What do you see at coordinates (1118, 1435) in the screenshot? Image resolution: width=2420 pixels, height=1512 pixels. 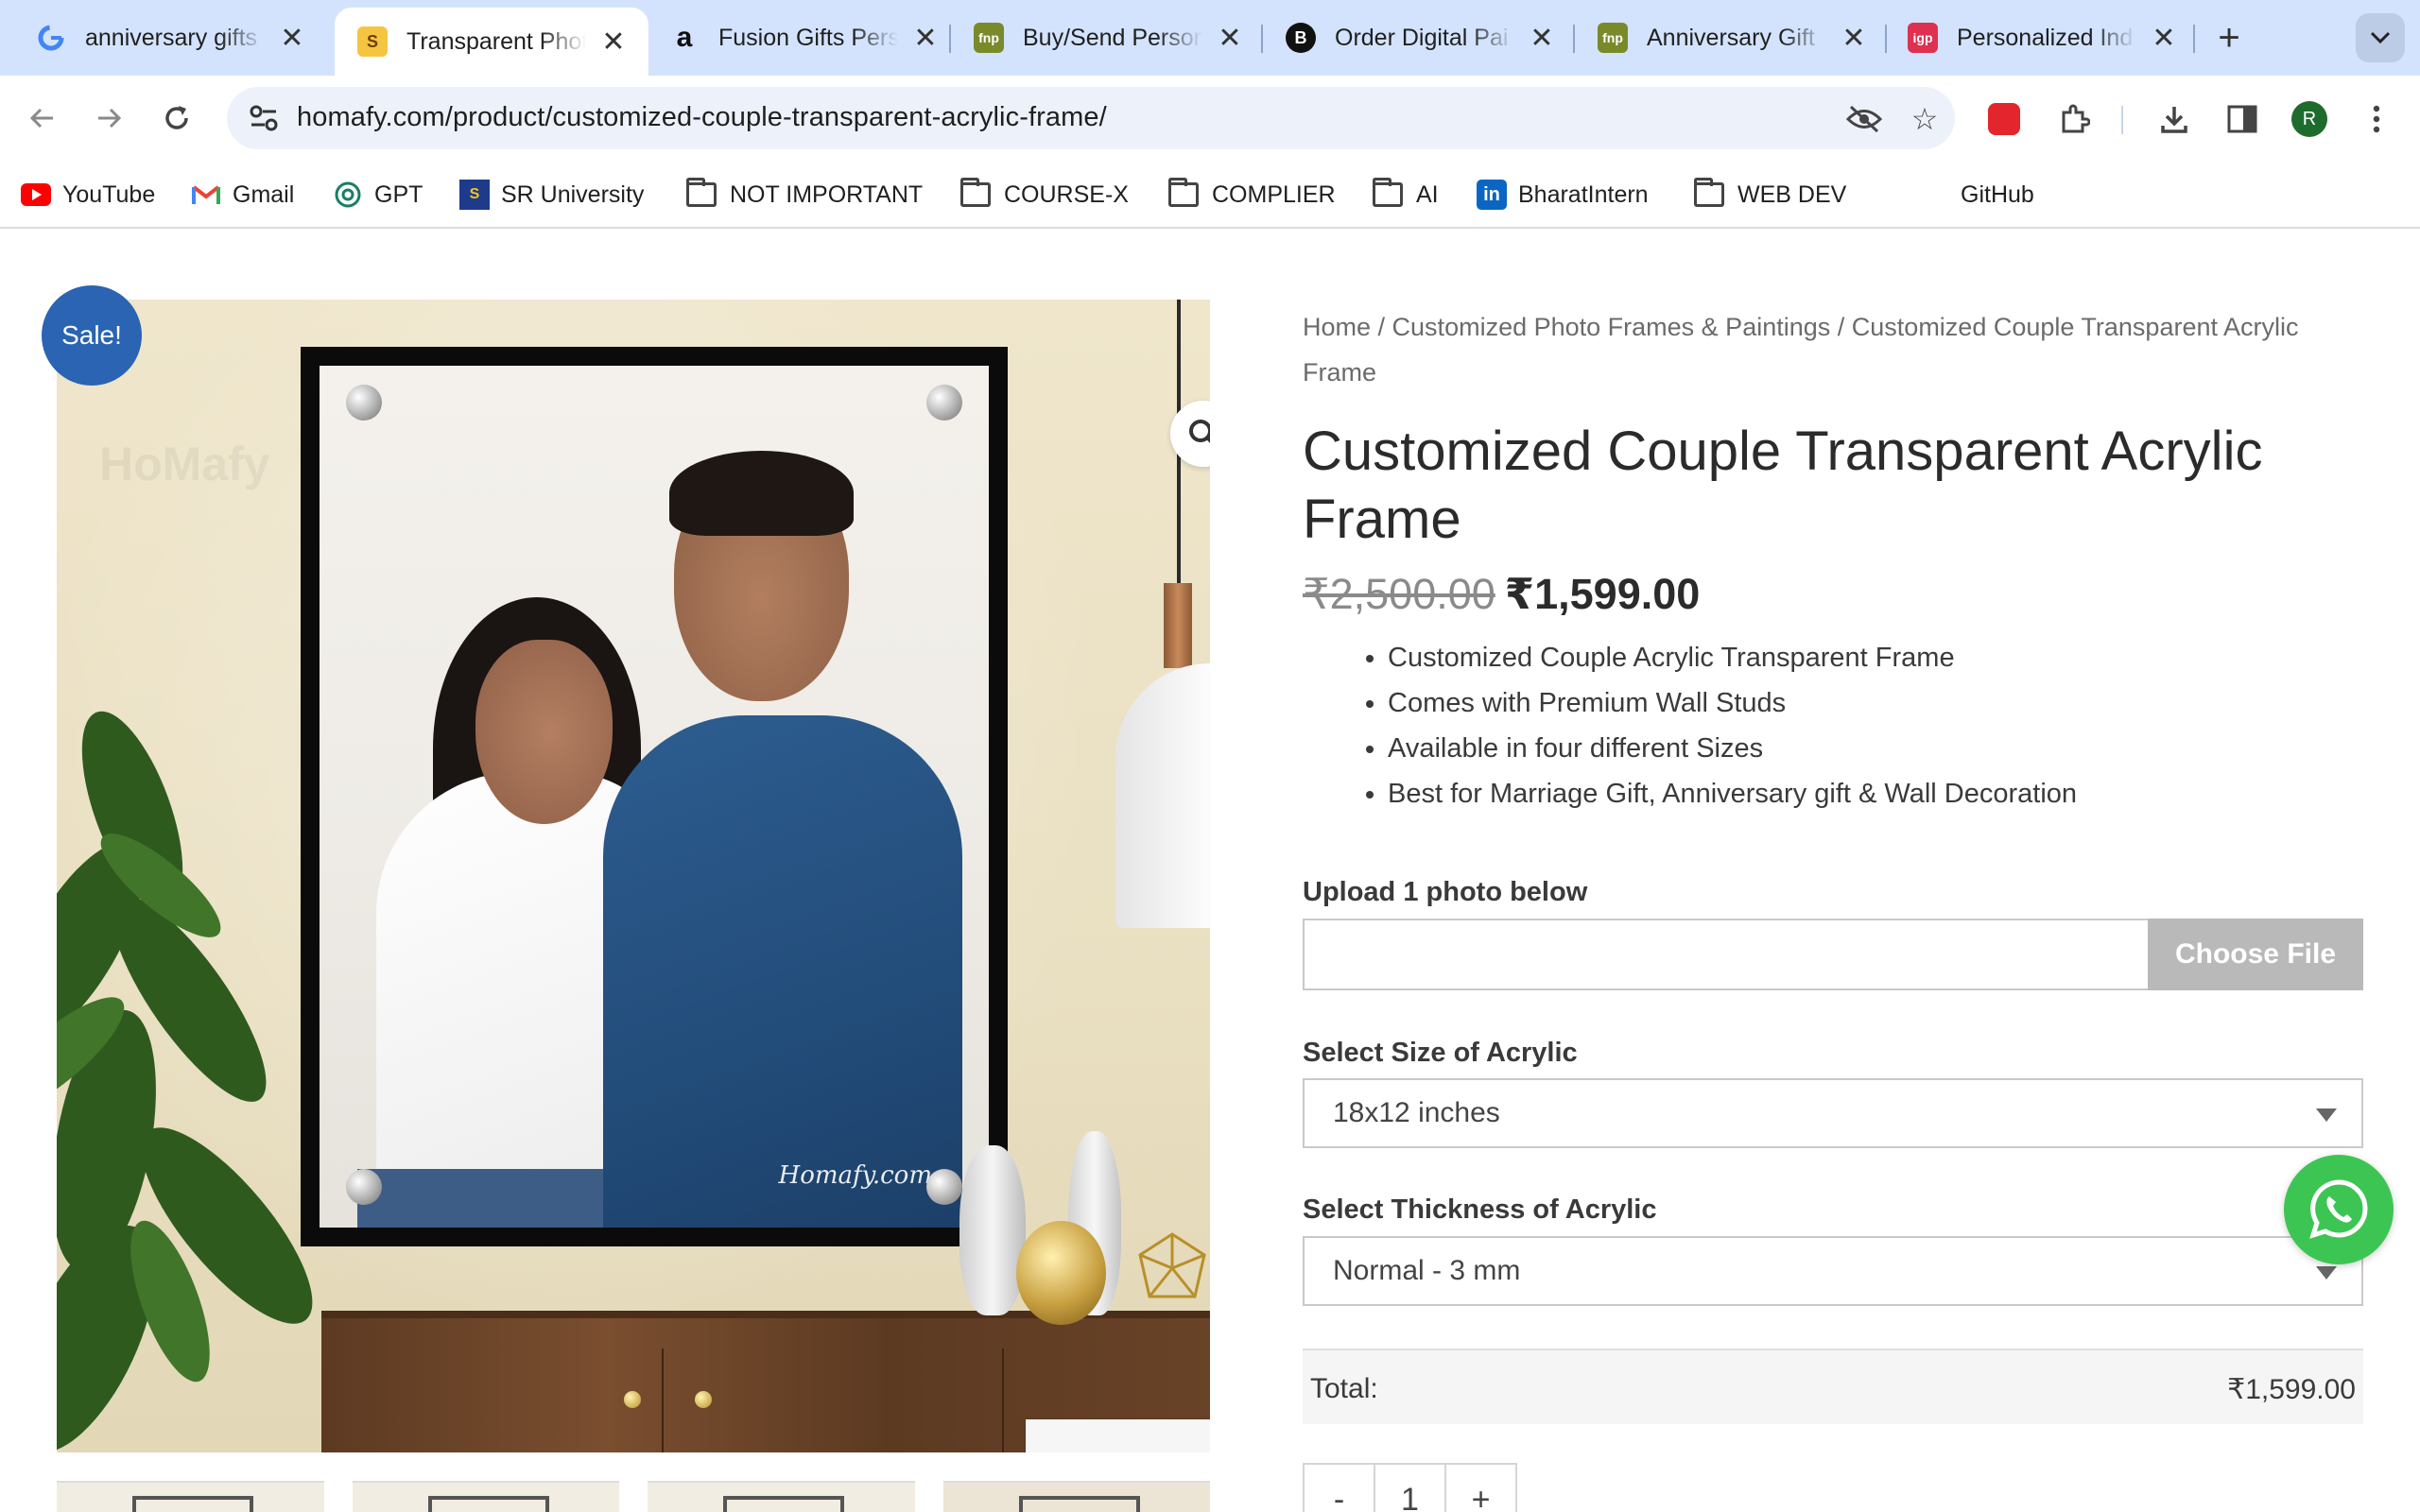 I see `book` at bounding box center [1118, 1435].